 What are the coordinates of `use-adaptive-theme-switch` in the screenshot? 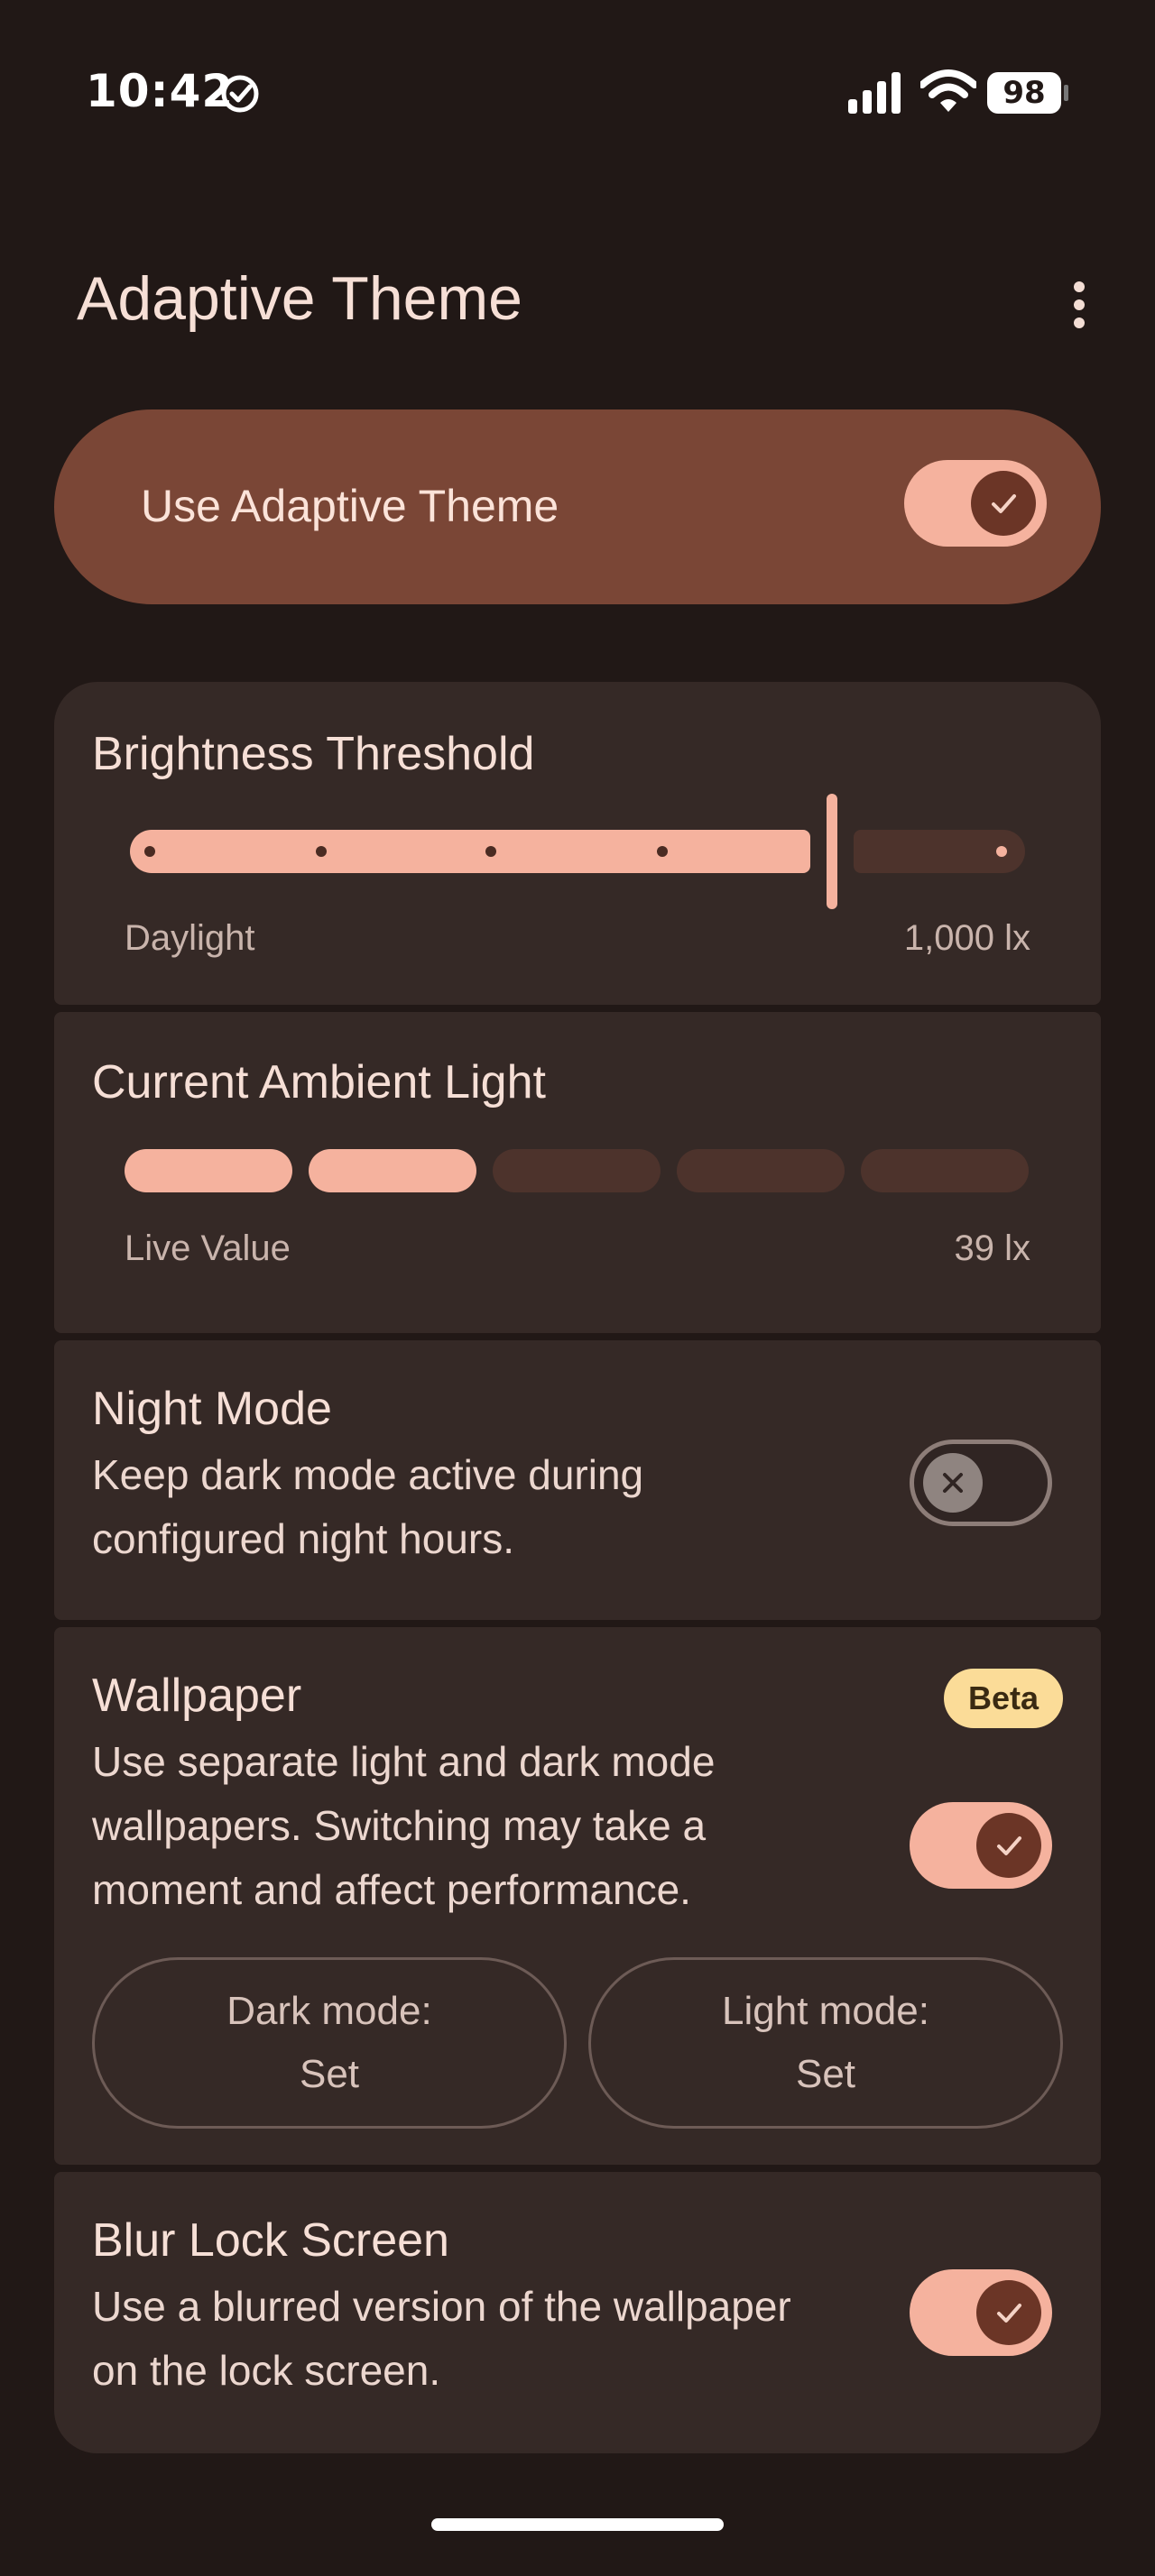 It's located at (975, 504).